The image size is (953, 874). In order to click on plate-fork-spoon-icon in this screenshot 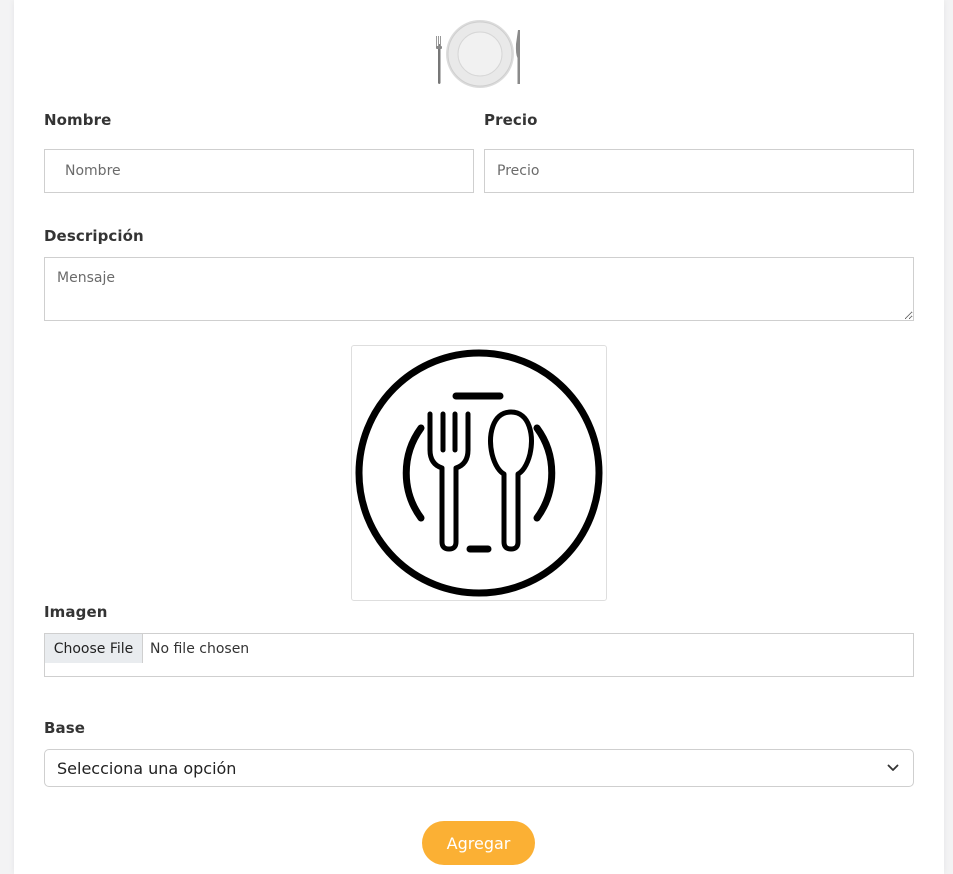, I will do `click(479, 473)`.